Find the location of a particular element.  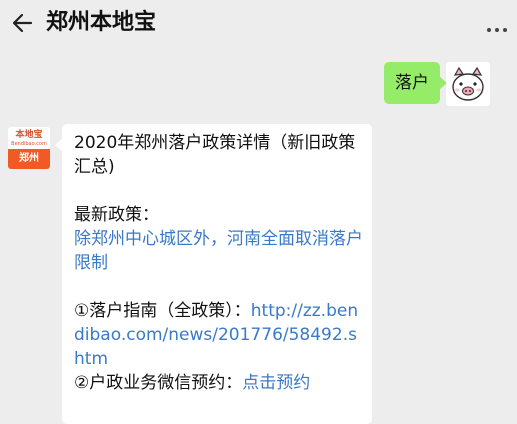

bendibao-logo: 本地宝 Bendibao.com 郑州 is located at coordinates (29, 148).